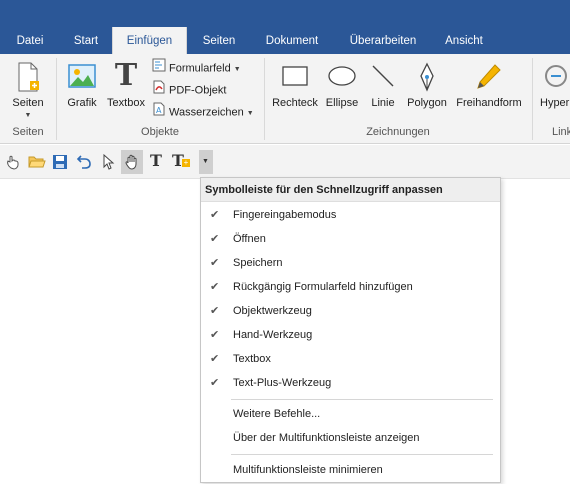 The image size is (570, 484). I want to click on rectangle-icon, so click(295, 77).